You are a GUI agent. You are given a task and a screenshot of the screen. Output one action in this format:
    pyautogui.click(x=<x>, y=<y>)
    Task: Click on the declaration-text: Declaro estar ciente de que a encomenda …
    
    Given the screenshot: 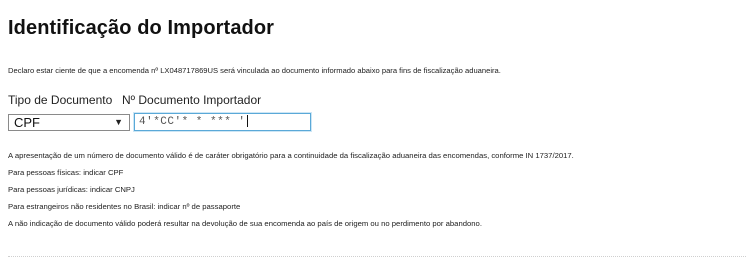 What is the action you would take?
    pyautogui.click(x=254, y=70)
    